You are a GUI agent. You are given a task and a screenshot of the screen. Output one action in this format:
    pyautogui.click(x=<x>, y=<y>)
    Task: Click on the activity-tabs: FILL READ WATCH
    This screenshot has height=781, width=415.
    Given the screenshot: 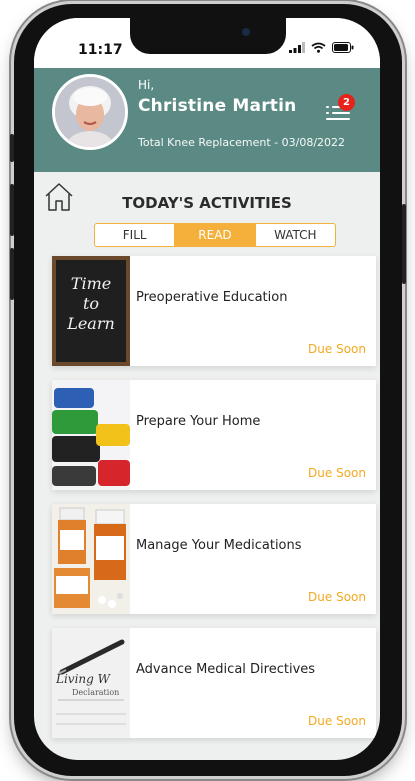 What is the action you would take?
    pyautogui.click(x=215, y=235)
    